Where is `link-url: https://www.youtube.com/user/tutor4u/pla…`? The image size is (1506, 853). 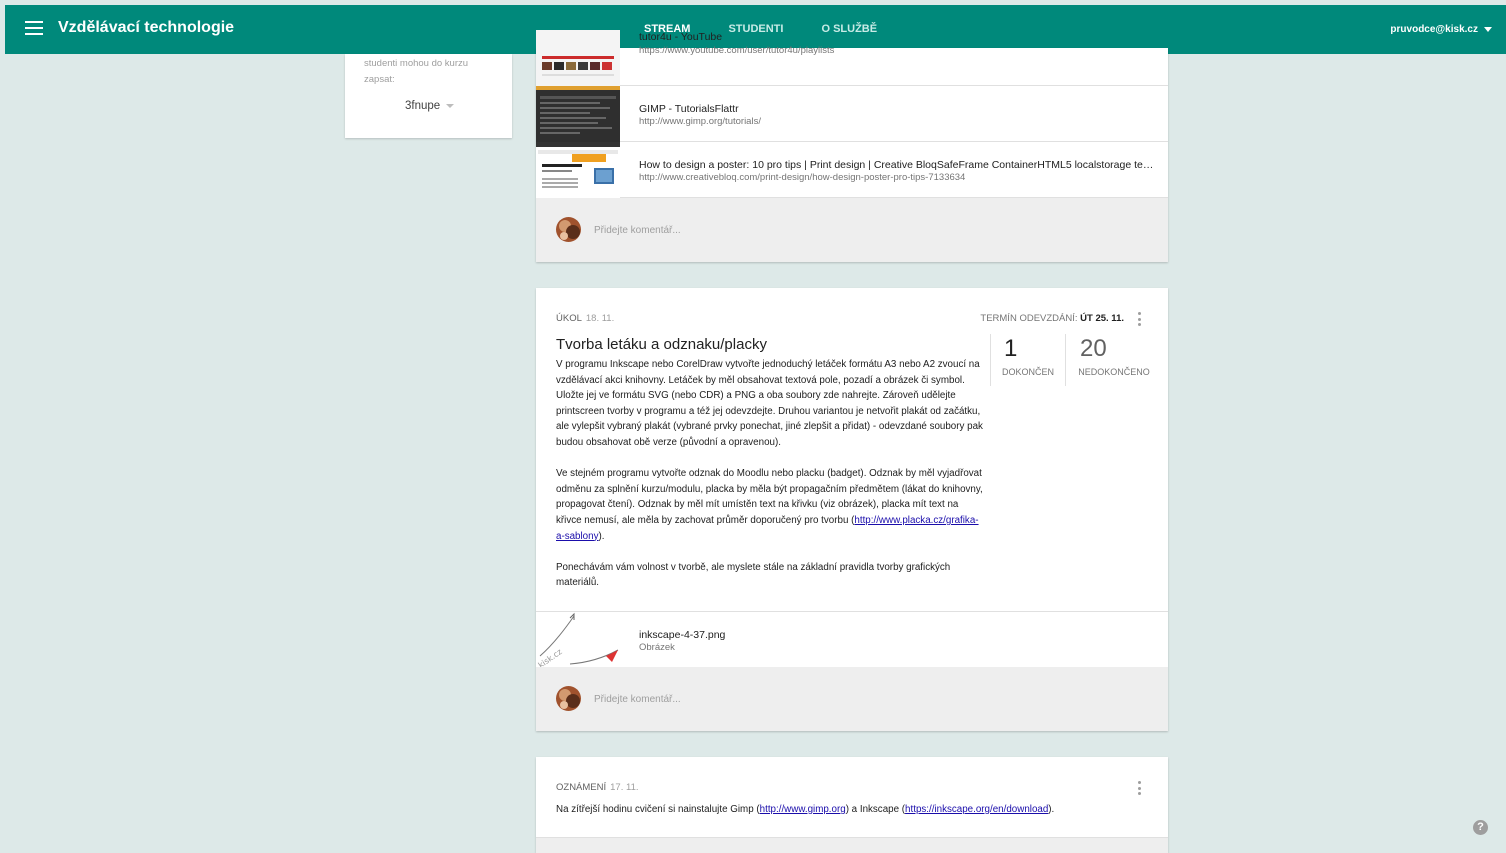
link-url: https://www.youtube.com/user/tutor4u/pla… is located at coordinates (737, 50).